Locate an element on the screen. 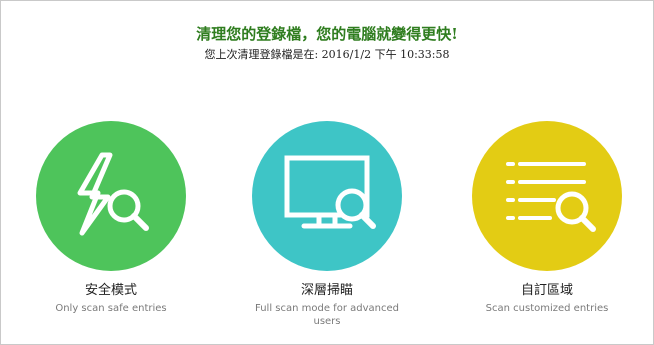  deep-scan-description: Full scan mode for advanced users is located at coordinates (327, 315).